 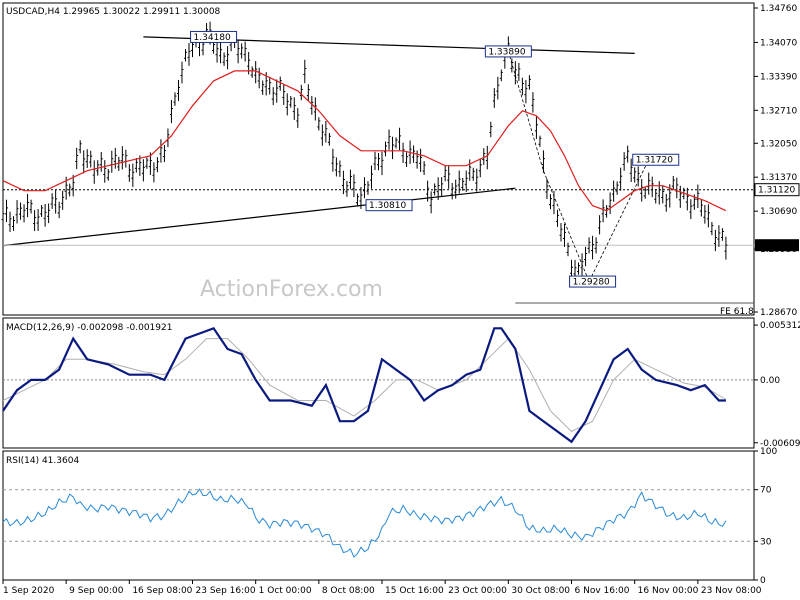 I want to click on x-tick-label: 16 Sep 08:00, so click(x=162, y=591).